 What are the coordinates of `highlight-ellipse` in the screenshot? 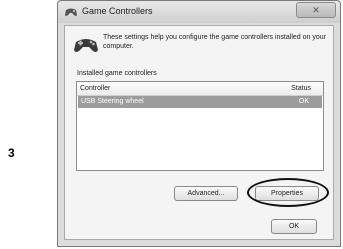 It's located at (288, 192).